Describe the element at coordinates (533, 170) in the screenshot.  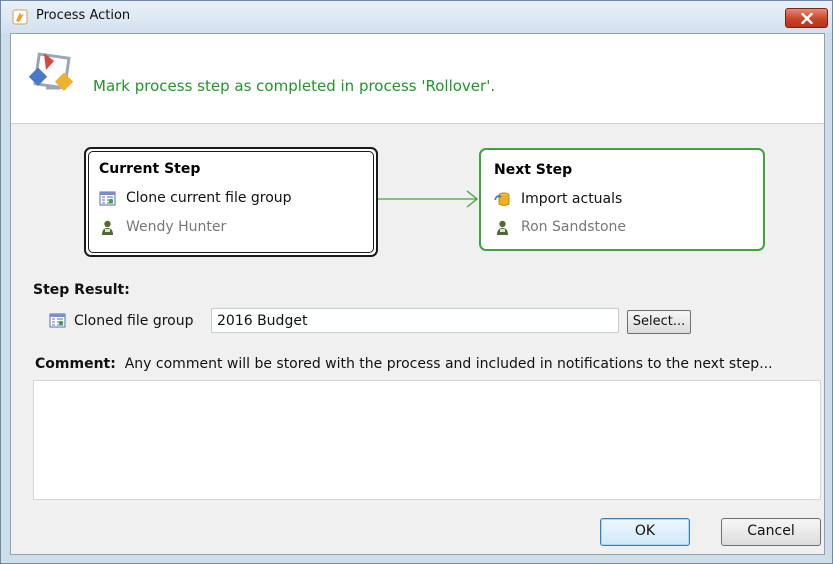
I see `next-step-title: Next Step` at that location.